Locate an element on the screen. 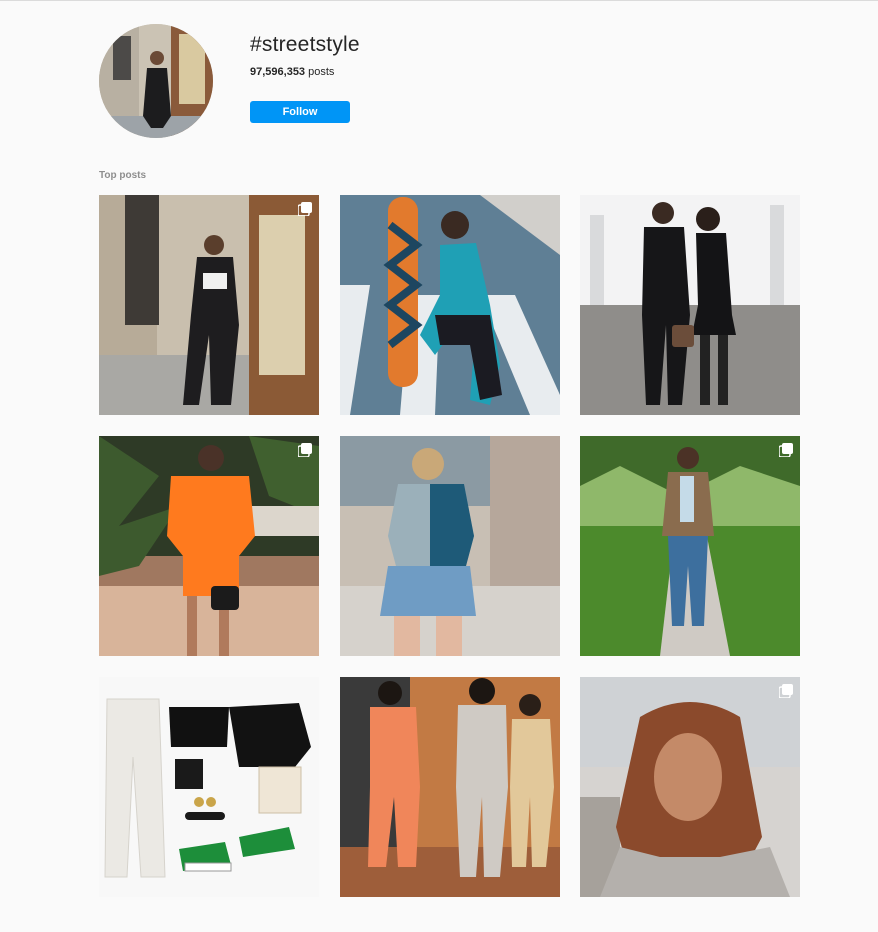  top-divider is located at coordinates (439, 0).